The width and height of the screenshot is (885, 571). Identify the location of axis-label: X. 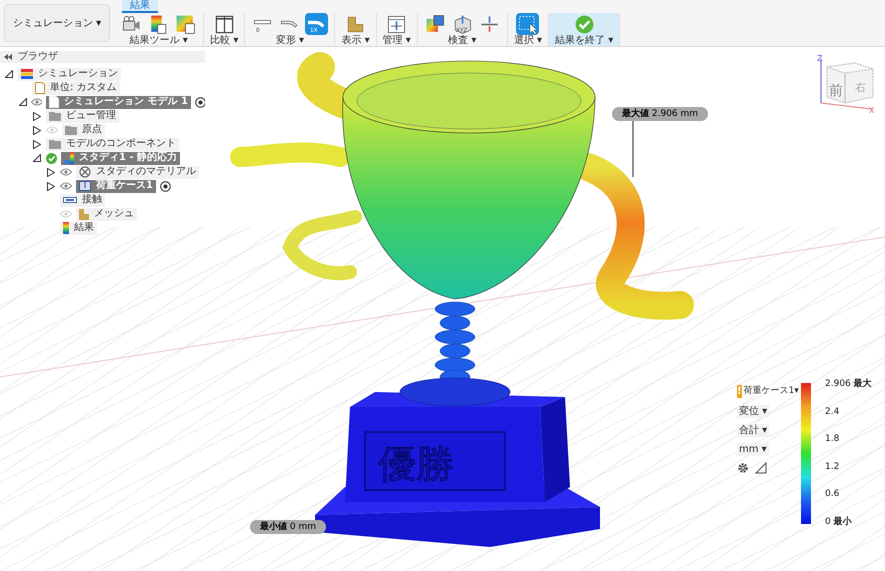
(871, 109).